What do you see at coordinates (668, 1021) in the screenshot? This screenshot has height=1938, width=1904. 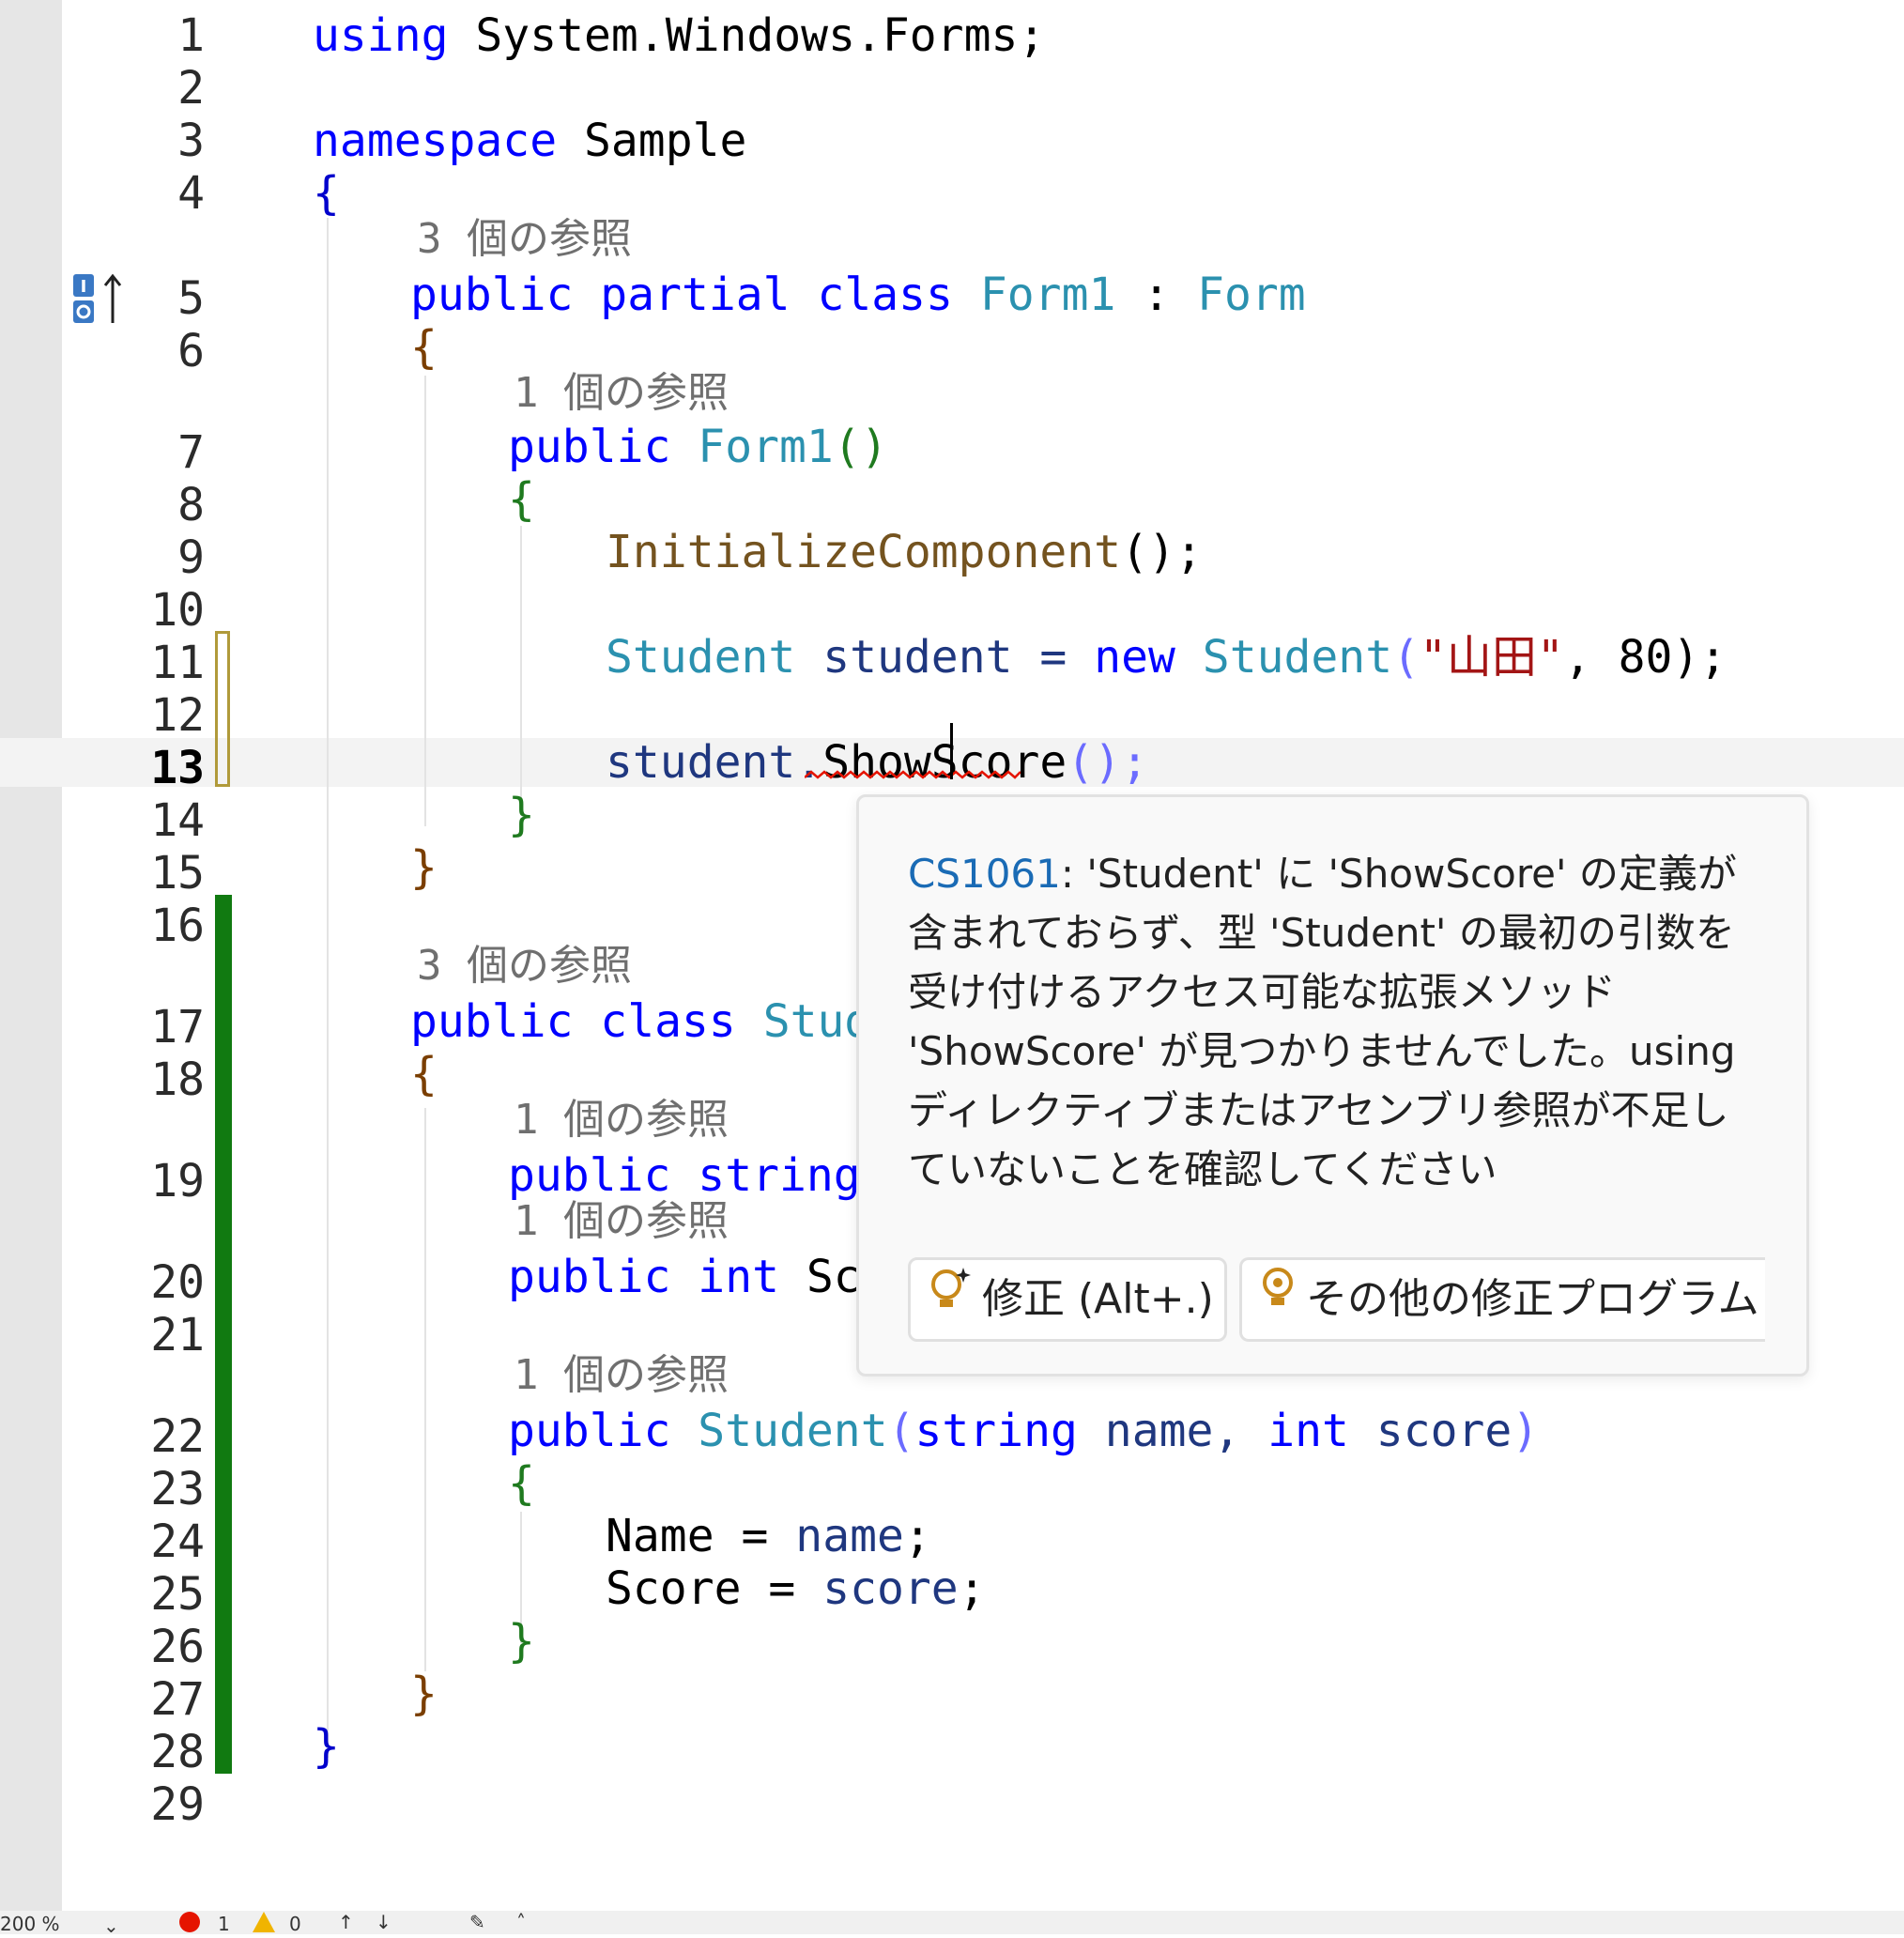 I see `code-line-17: public class Studen` at bounding box center [668, 1021].